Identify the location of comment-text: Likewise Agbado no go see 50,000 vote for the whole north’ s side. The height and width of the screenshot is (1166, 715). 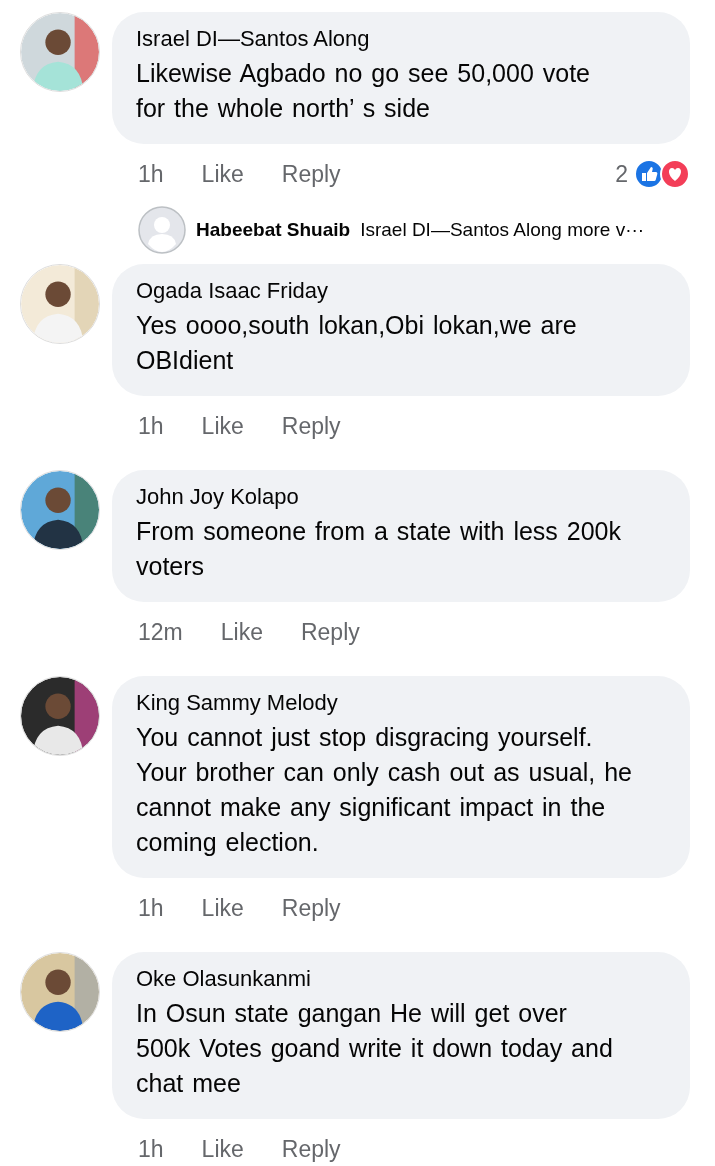
(363, 91).